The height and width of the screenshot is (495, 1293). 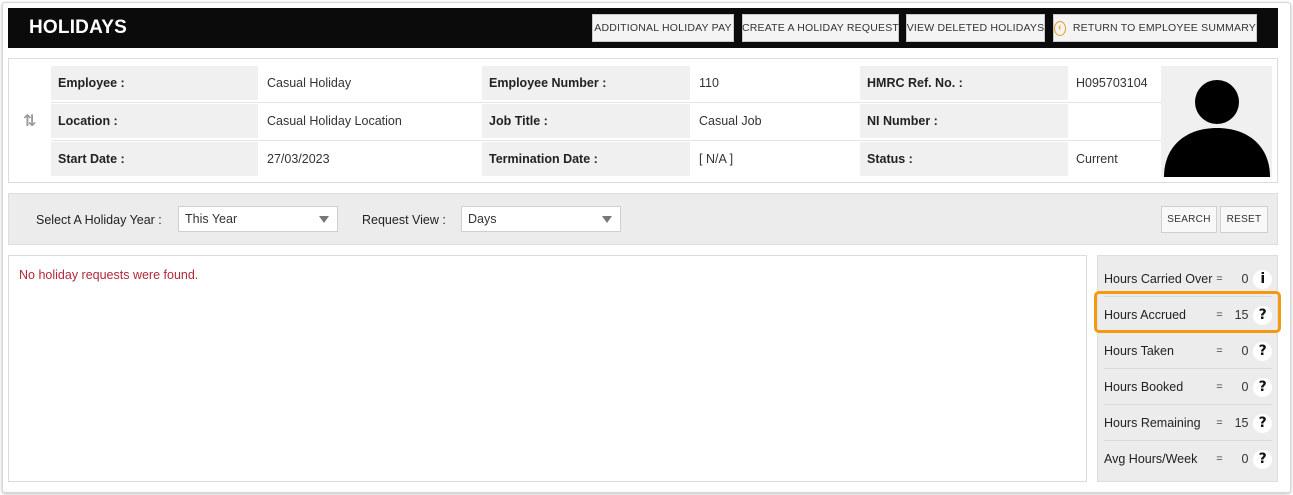 What do you see at coordinates (775, 83) in the screenshot?
I see `employee-number-value: 110` at bounding box center [775, 83].